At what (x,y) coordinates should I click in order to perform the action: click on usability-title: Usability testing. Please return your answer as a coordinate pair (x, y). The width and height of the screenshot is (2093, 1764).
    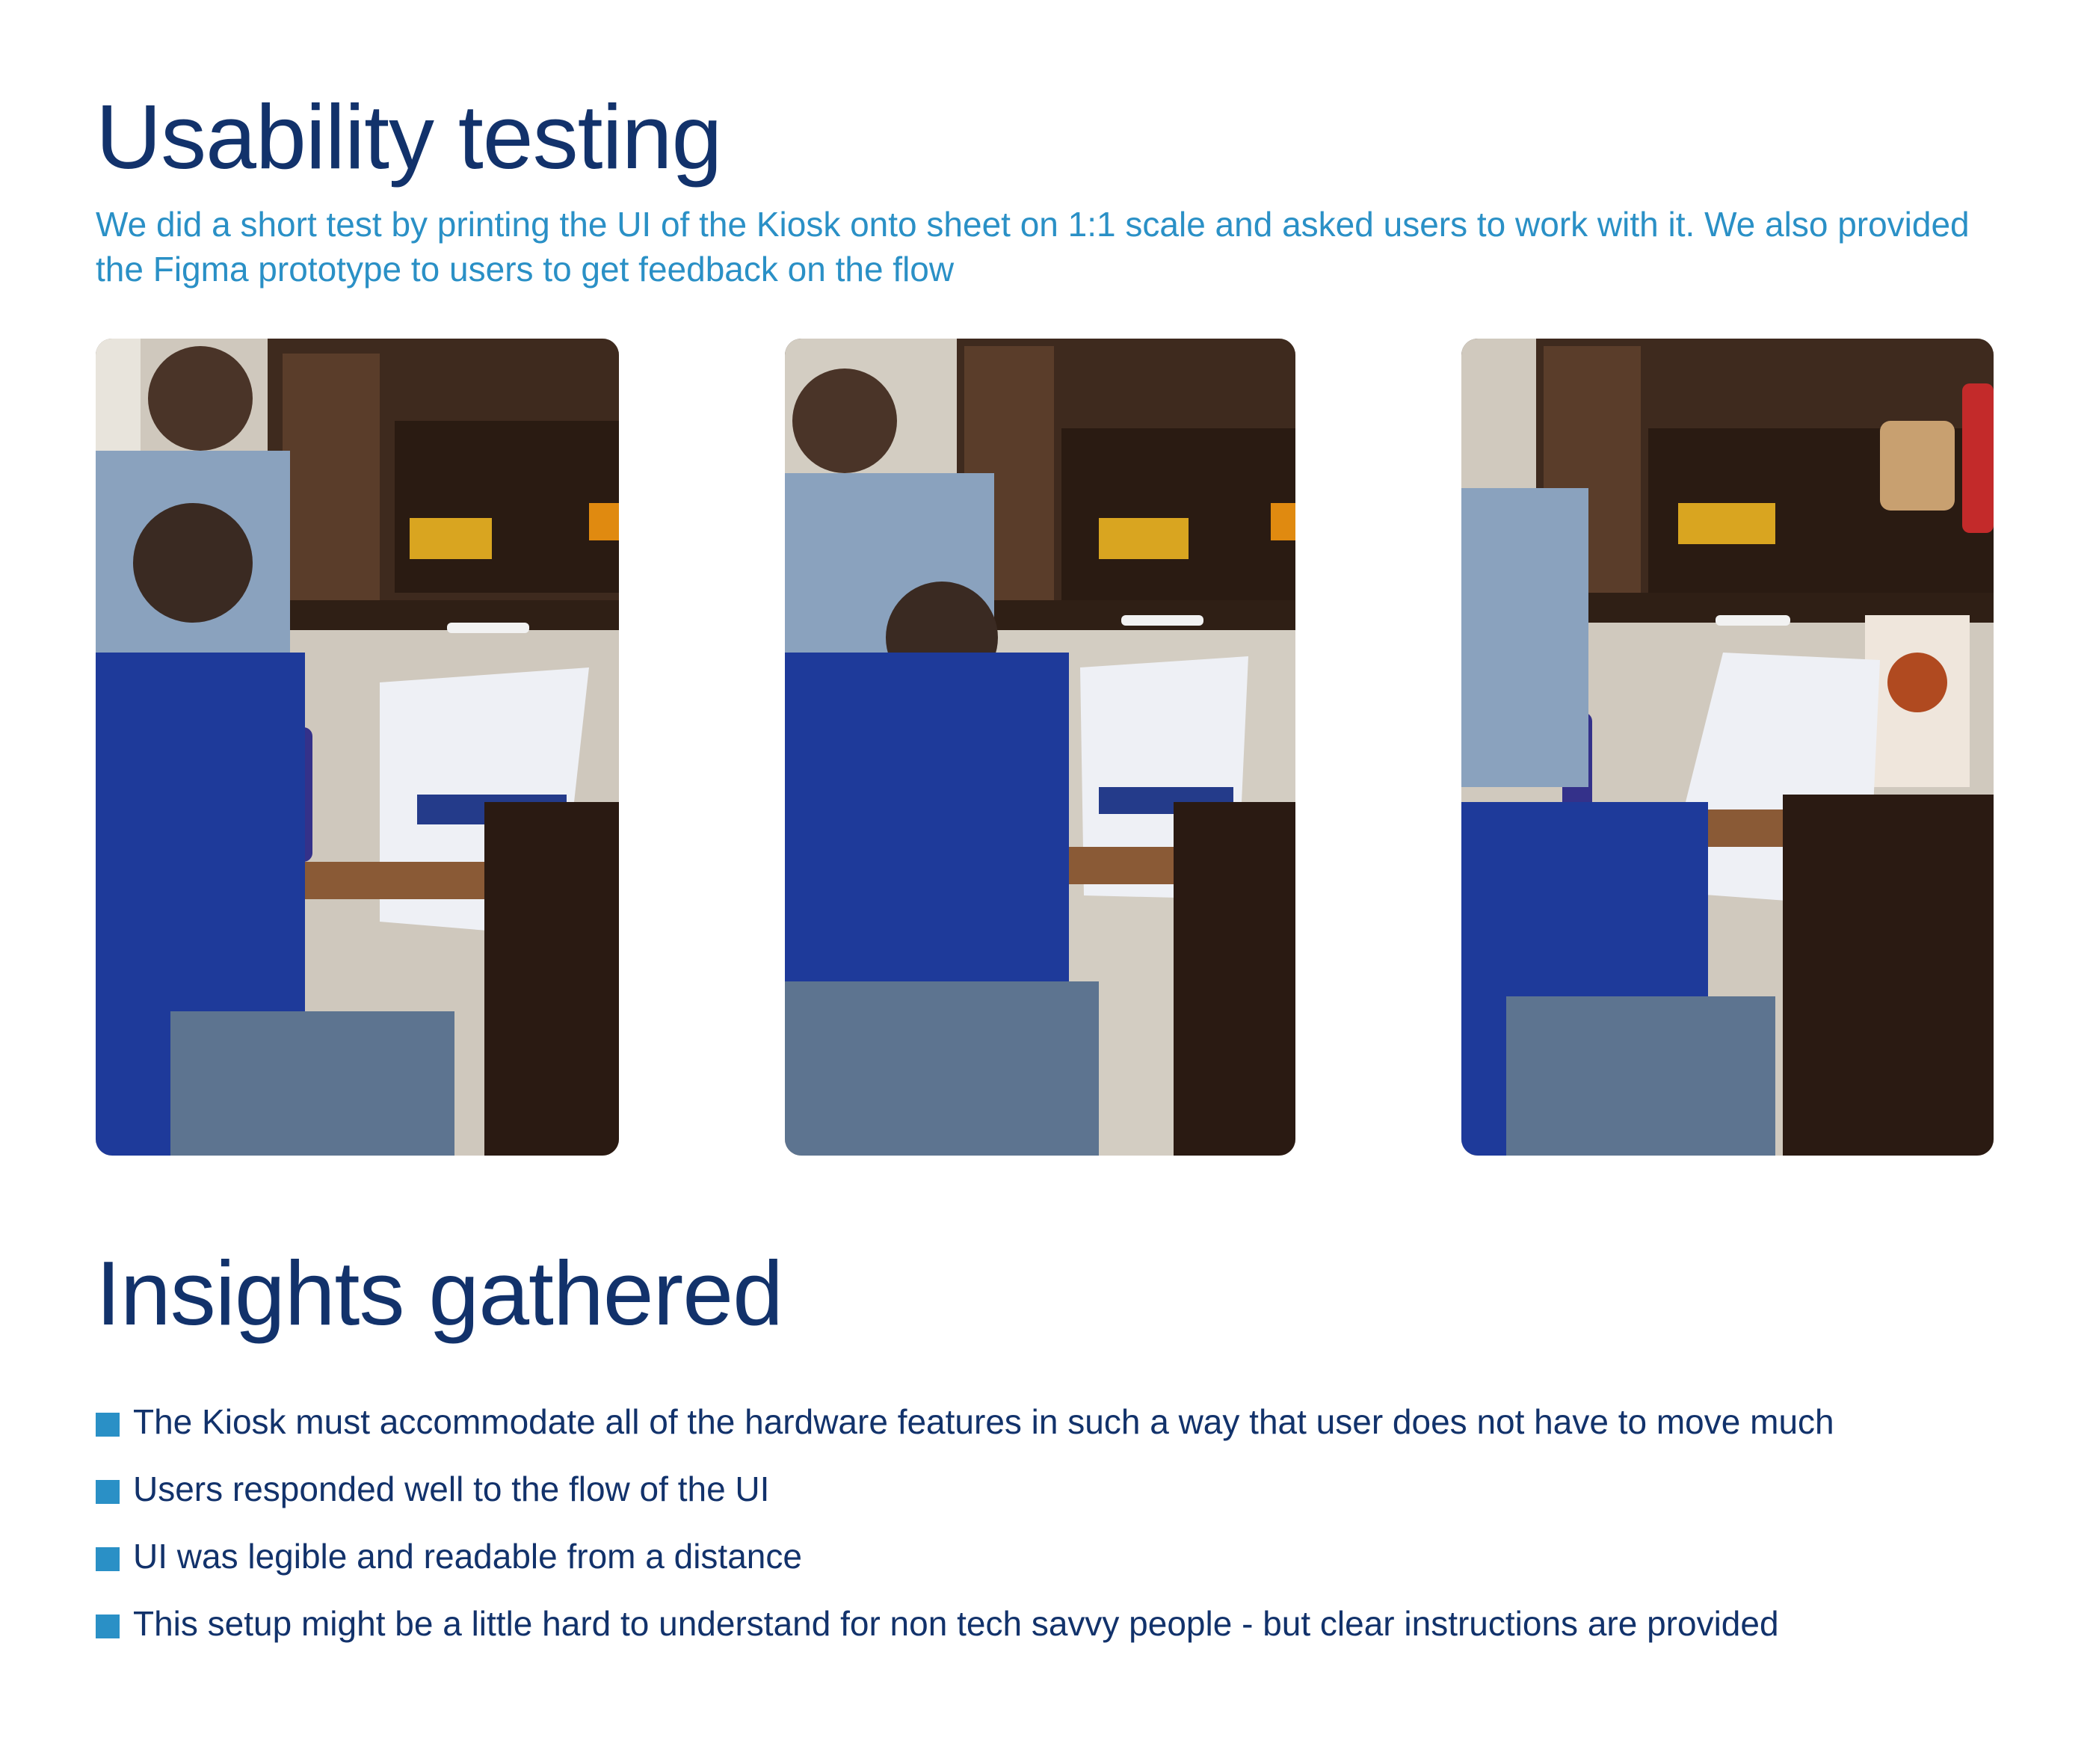
    Looking at the image, I should click on (409, 137).